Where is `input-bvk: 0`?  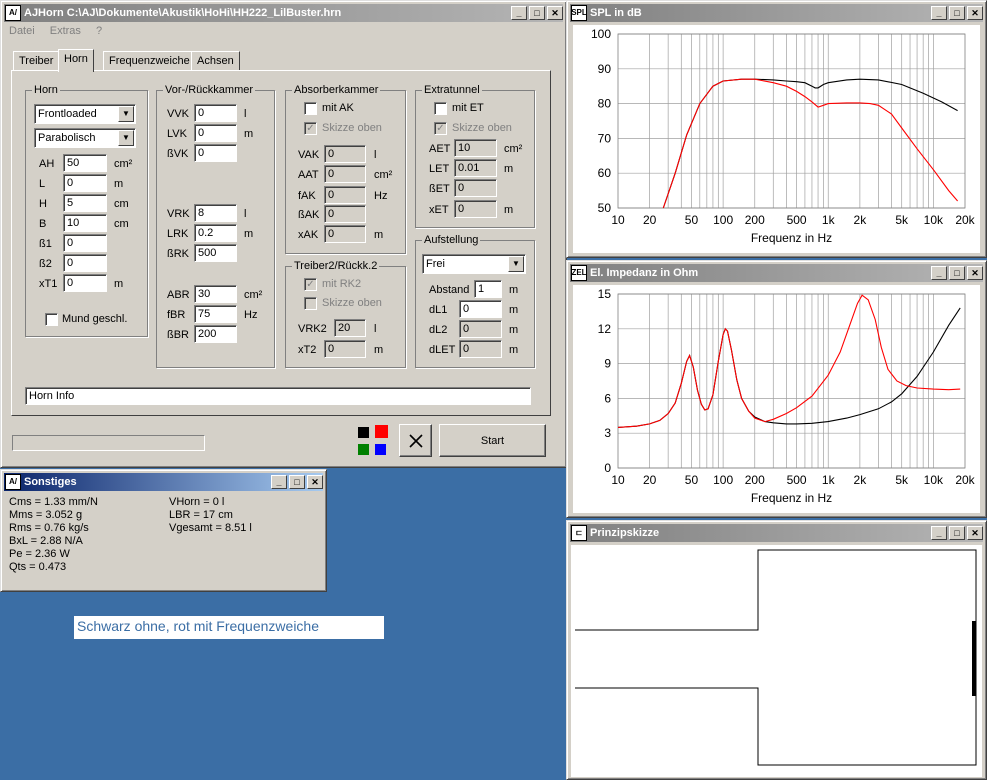 input-bvk: 0 is located at coordinates (215, 153).